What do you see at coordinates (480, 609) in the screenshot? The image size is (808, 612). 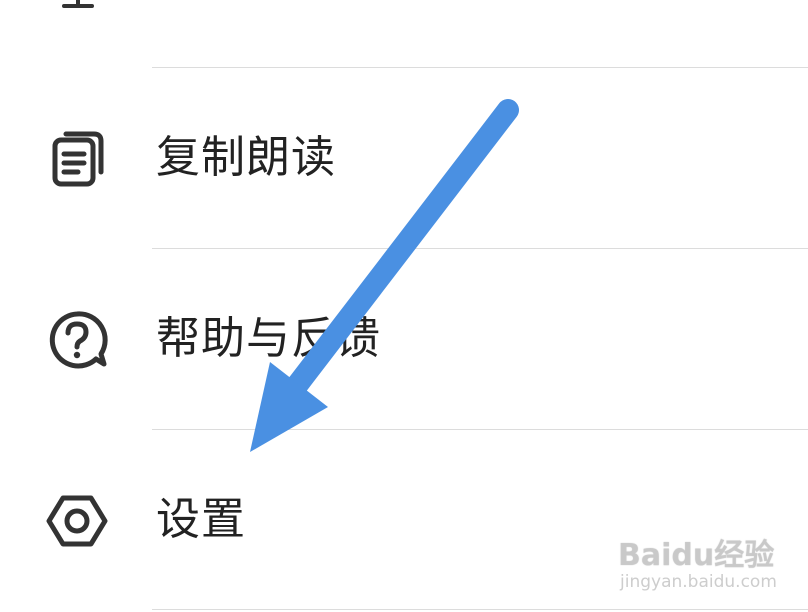 I see `divider` at bounding box center [480, 609].